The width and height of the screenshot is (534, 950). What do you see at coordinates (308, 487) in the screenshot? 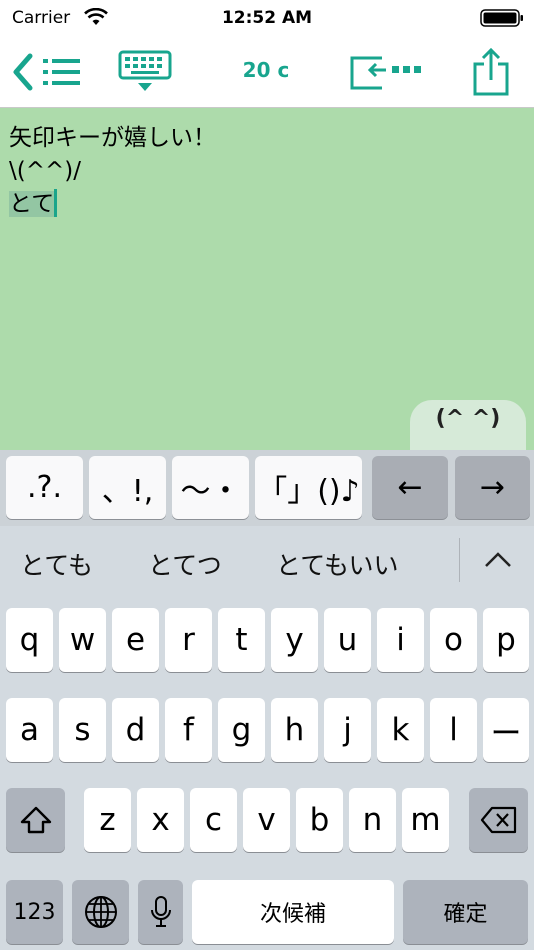
I see `symbol-key-brackets: 「」()♪` at bounding box center [308, 487].